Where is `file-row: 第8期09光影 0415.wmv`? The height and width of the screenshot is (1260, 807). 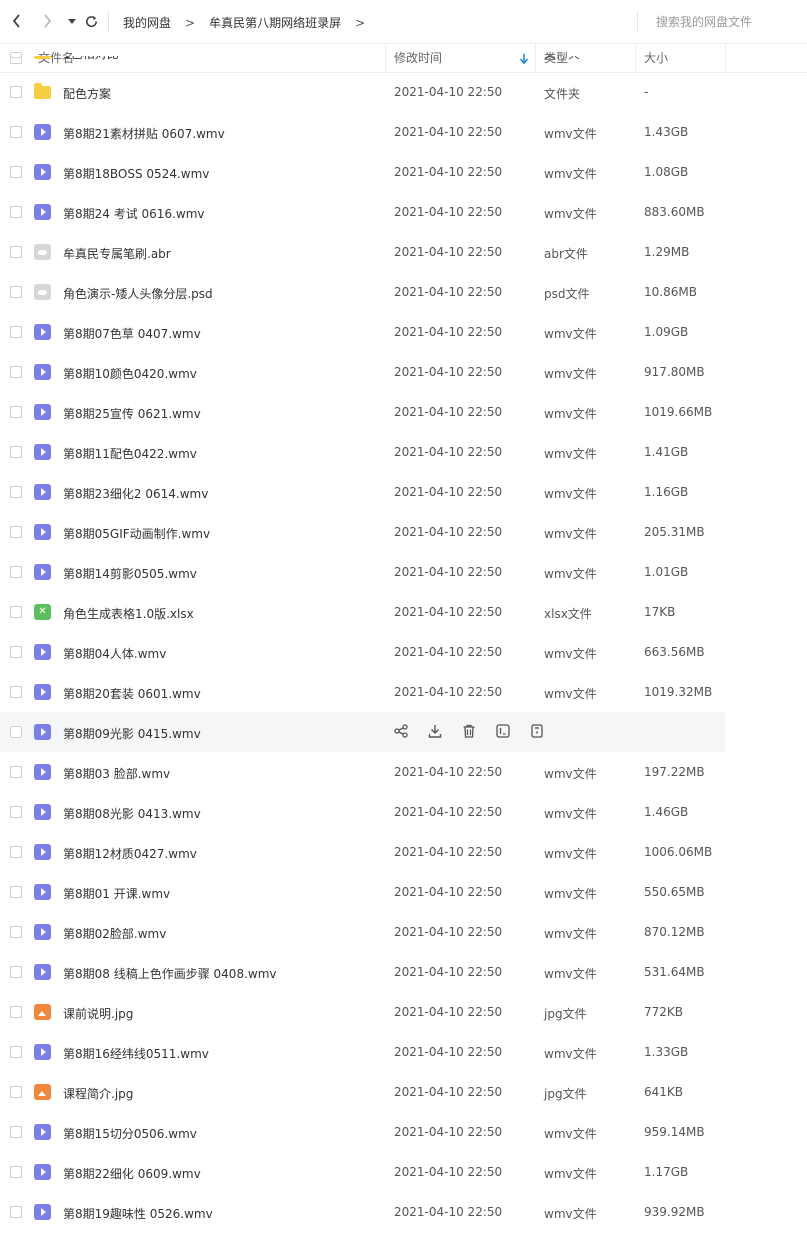
file-row: 第8期09光影 0415.wmv is located at coordinates (362, 732).